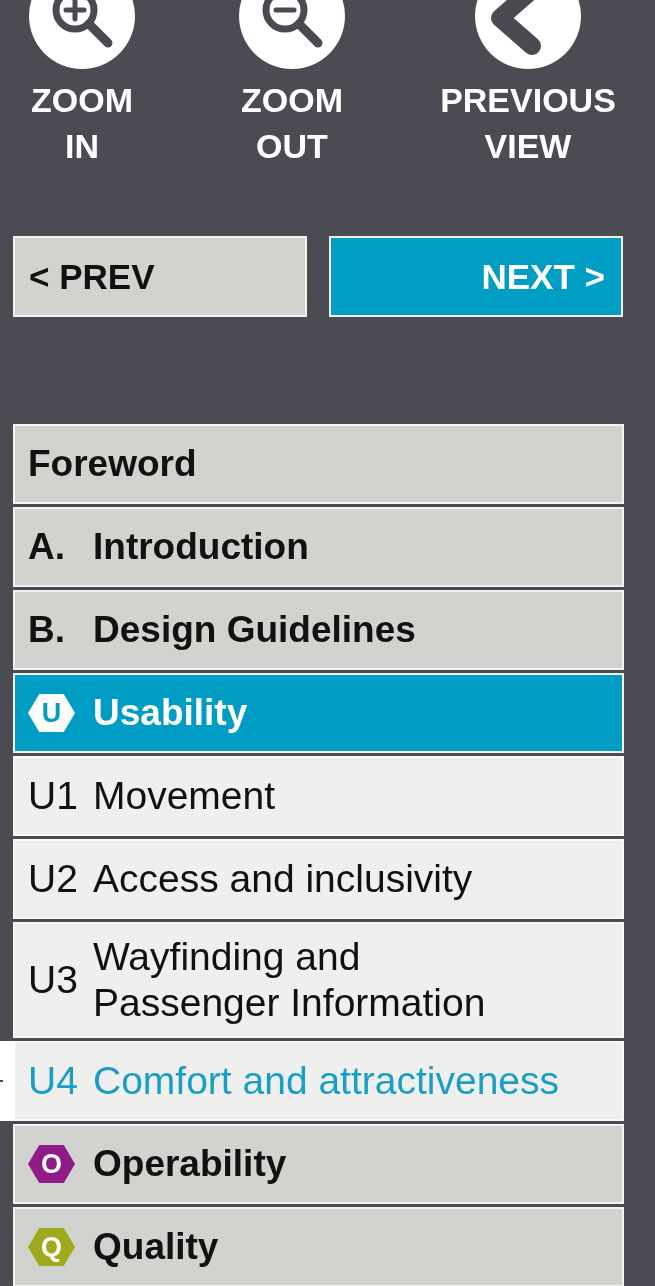  What do you see at coordinates (318, 796) in the screenshot?
I see `nav-subitem: U1 Movement` at bounding box center [318, 796].